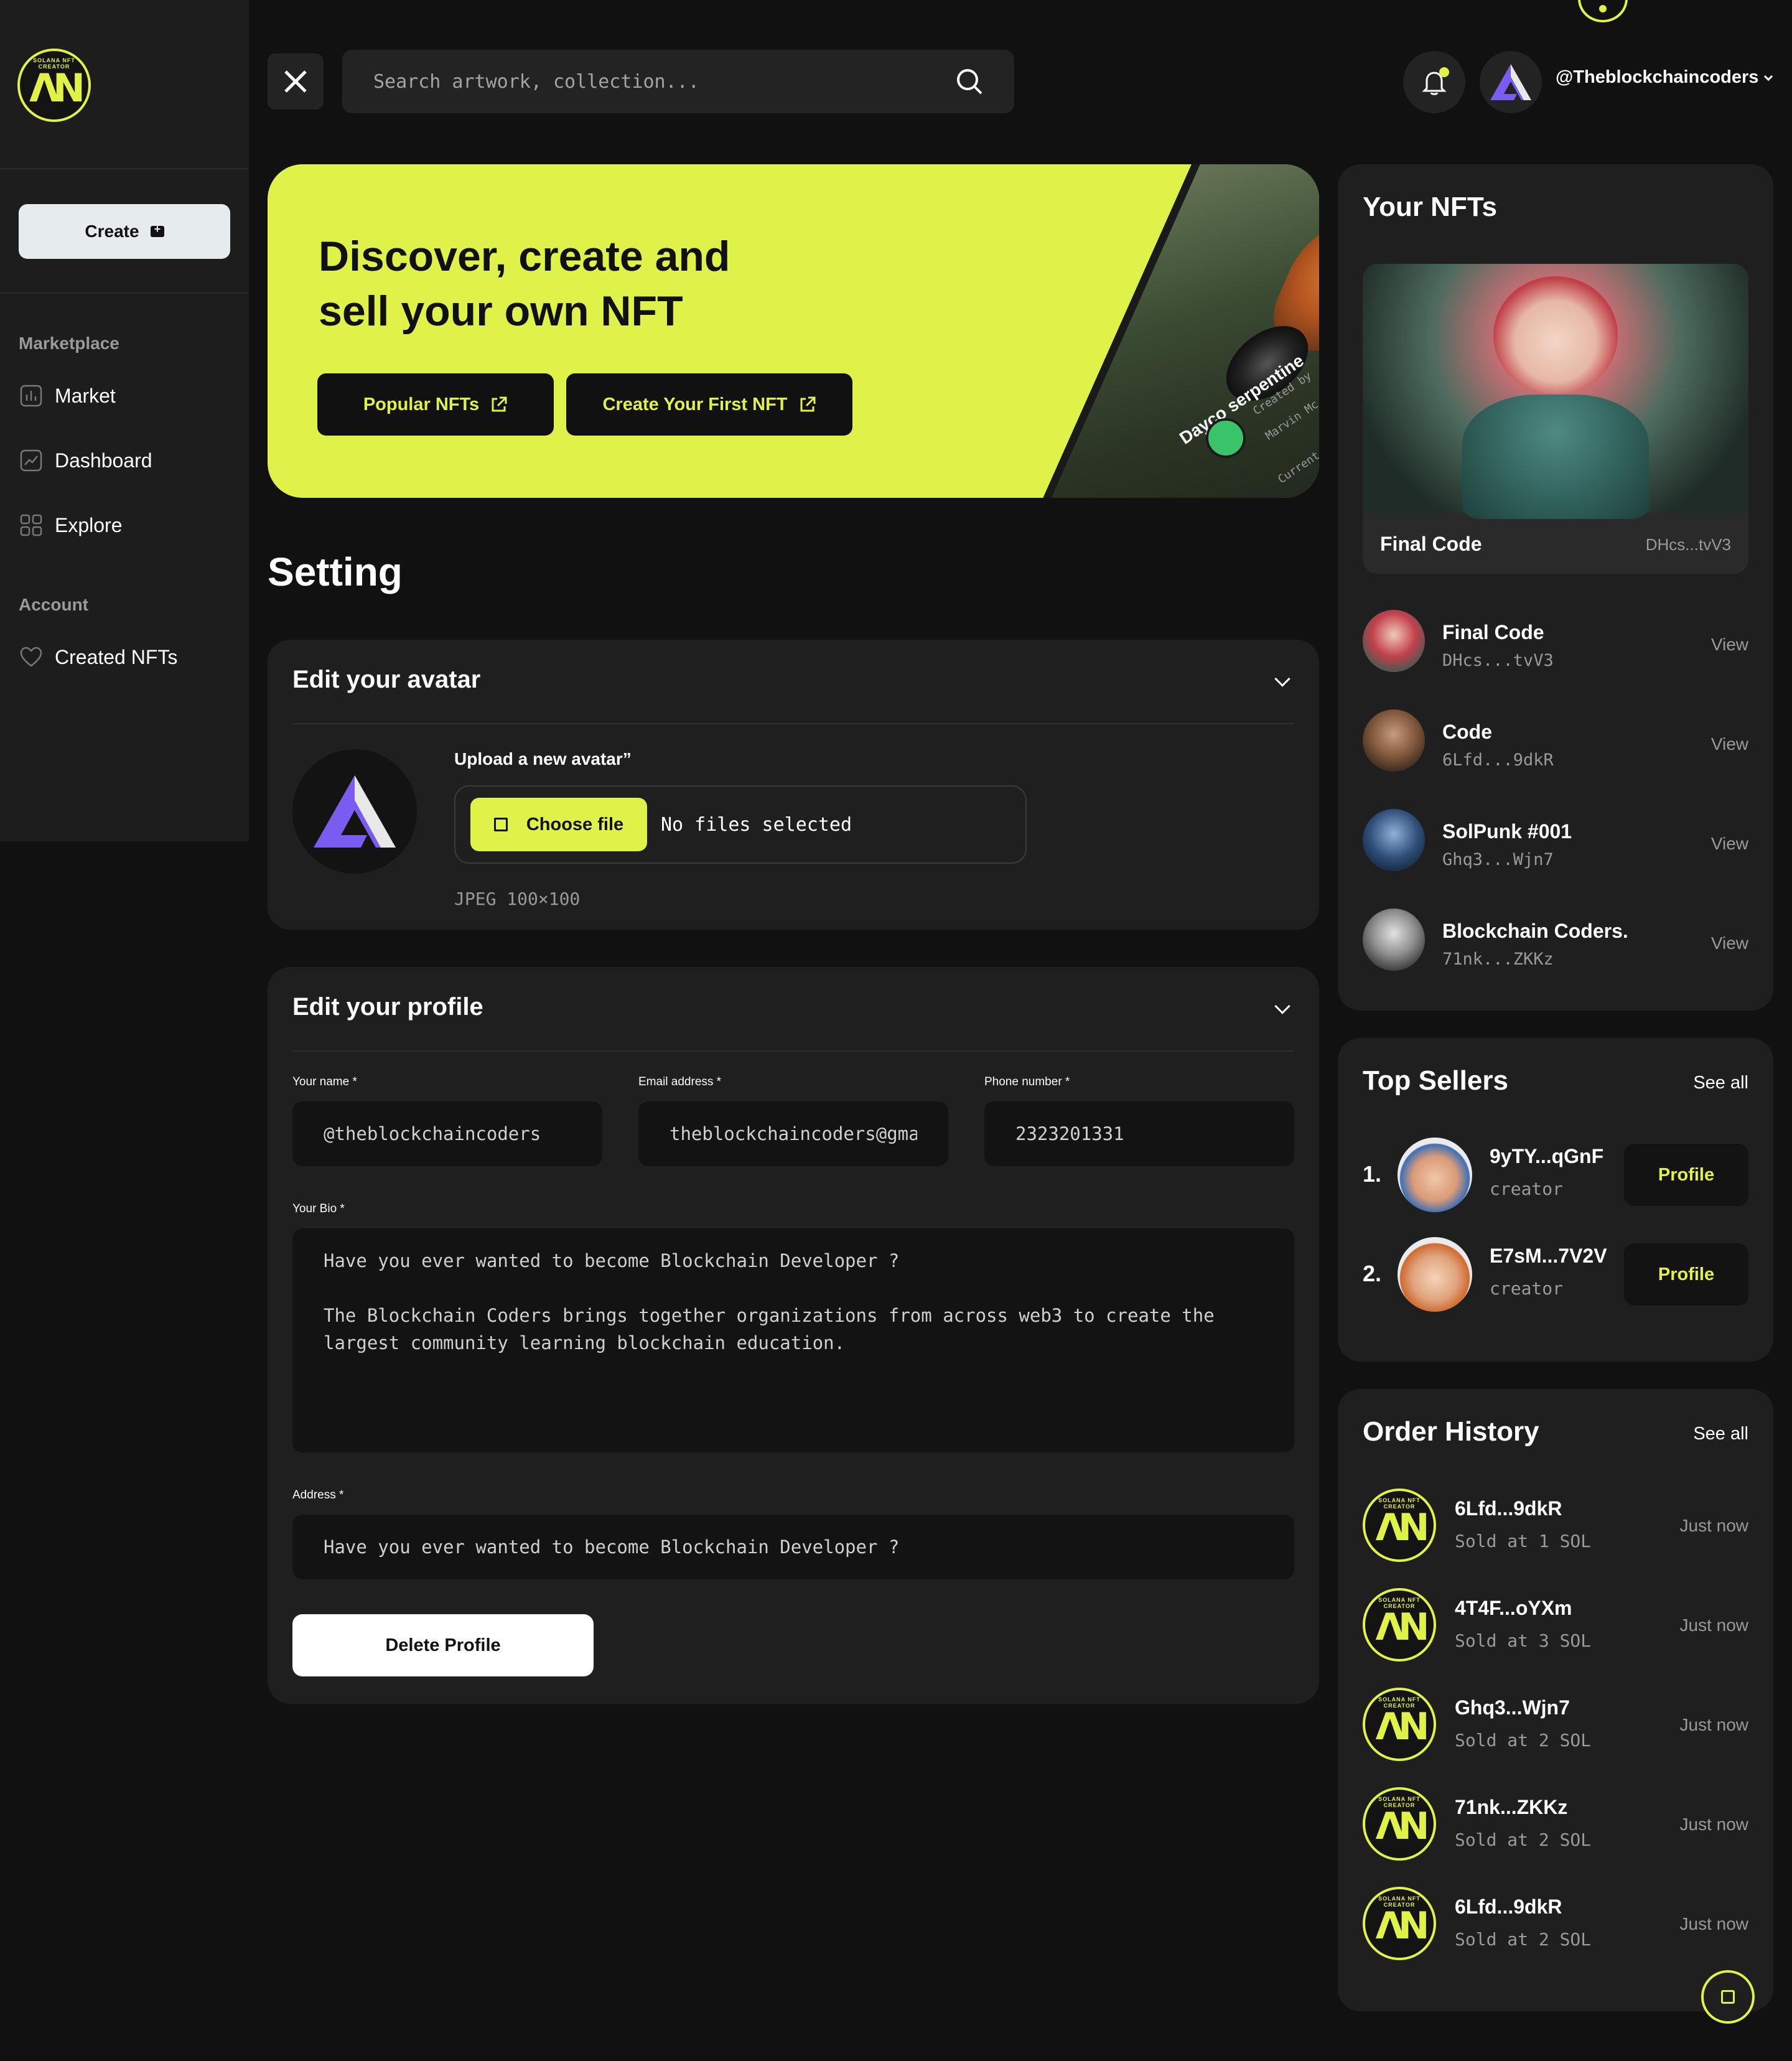  What do you see at coordinates (558, 825) in the screenshot?
I see `choose-file-button: Choose file` at bounding box center [558, 825].